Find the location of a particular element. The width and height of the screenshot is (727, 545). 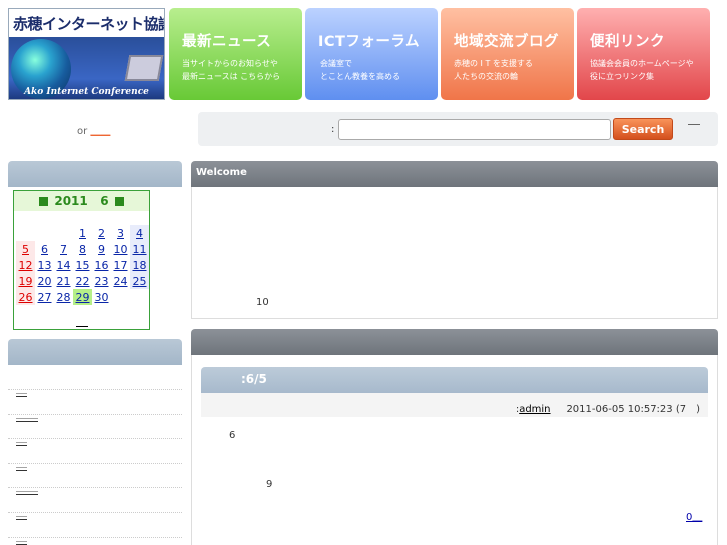

nav-desc: 赤穂の I T を支援する is located at coordinates (493, 63).